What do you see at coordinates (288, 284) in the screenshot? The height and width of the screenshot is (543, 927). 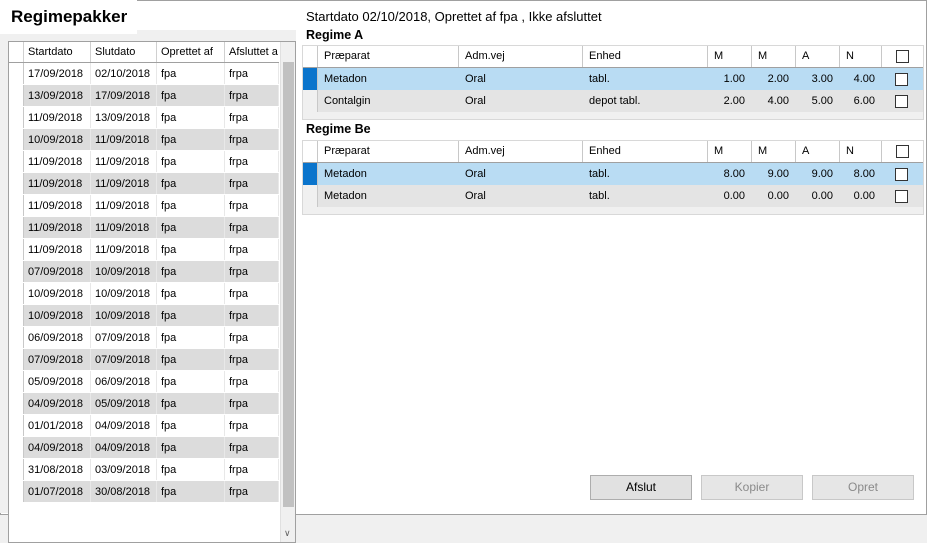 I see `scrollbar-thumb` at bounding box center [288, 284].